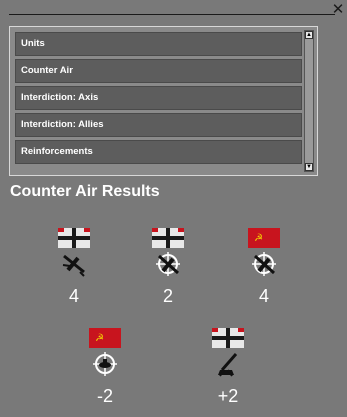 The width and height of the screenshot is (347, 417). Describe the element at coordinates (158, 152) in the screenshot. I see `list-item-reinforcements: Reinforcements` at that location.